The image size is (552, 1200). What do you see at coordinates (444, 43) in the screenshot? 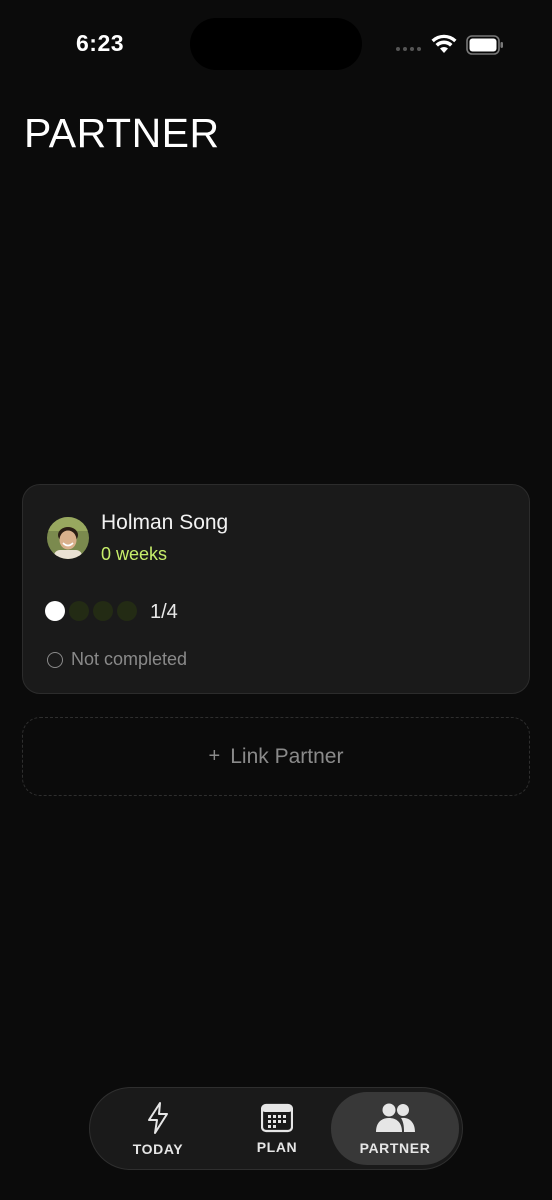
I see `wifi-icon` at bounding box center [444, 43].